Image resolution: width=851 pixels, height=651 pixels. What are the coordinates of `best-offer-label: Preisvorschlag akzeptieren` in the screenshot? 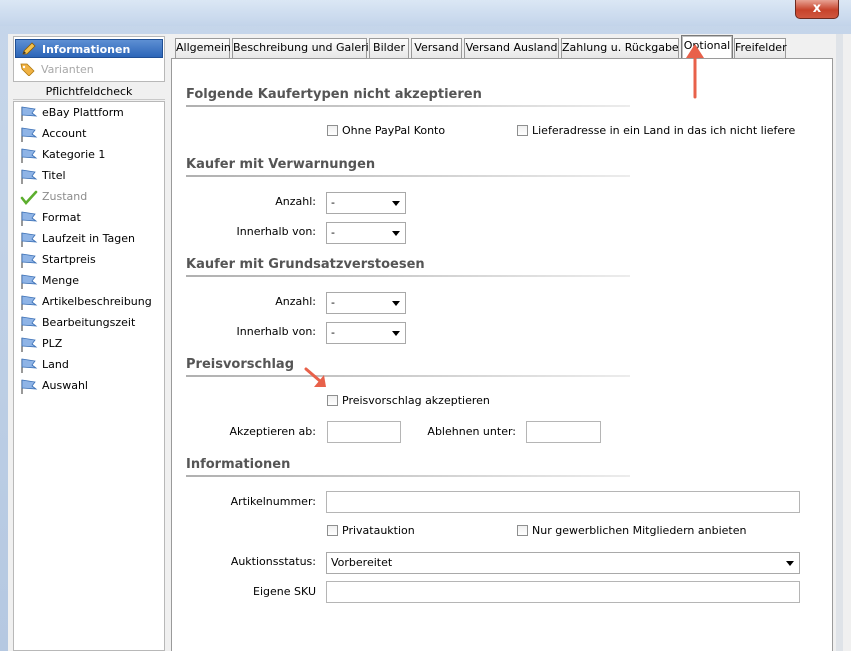 It's located at (416, 400).